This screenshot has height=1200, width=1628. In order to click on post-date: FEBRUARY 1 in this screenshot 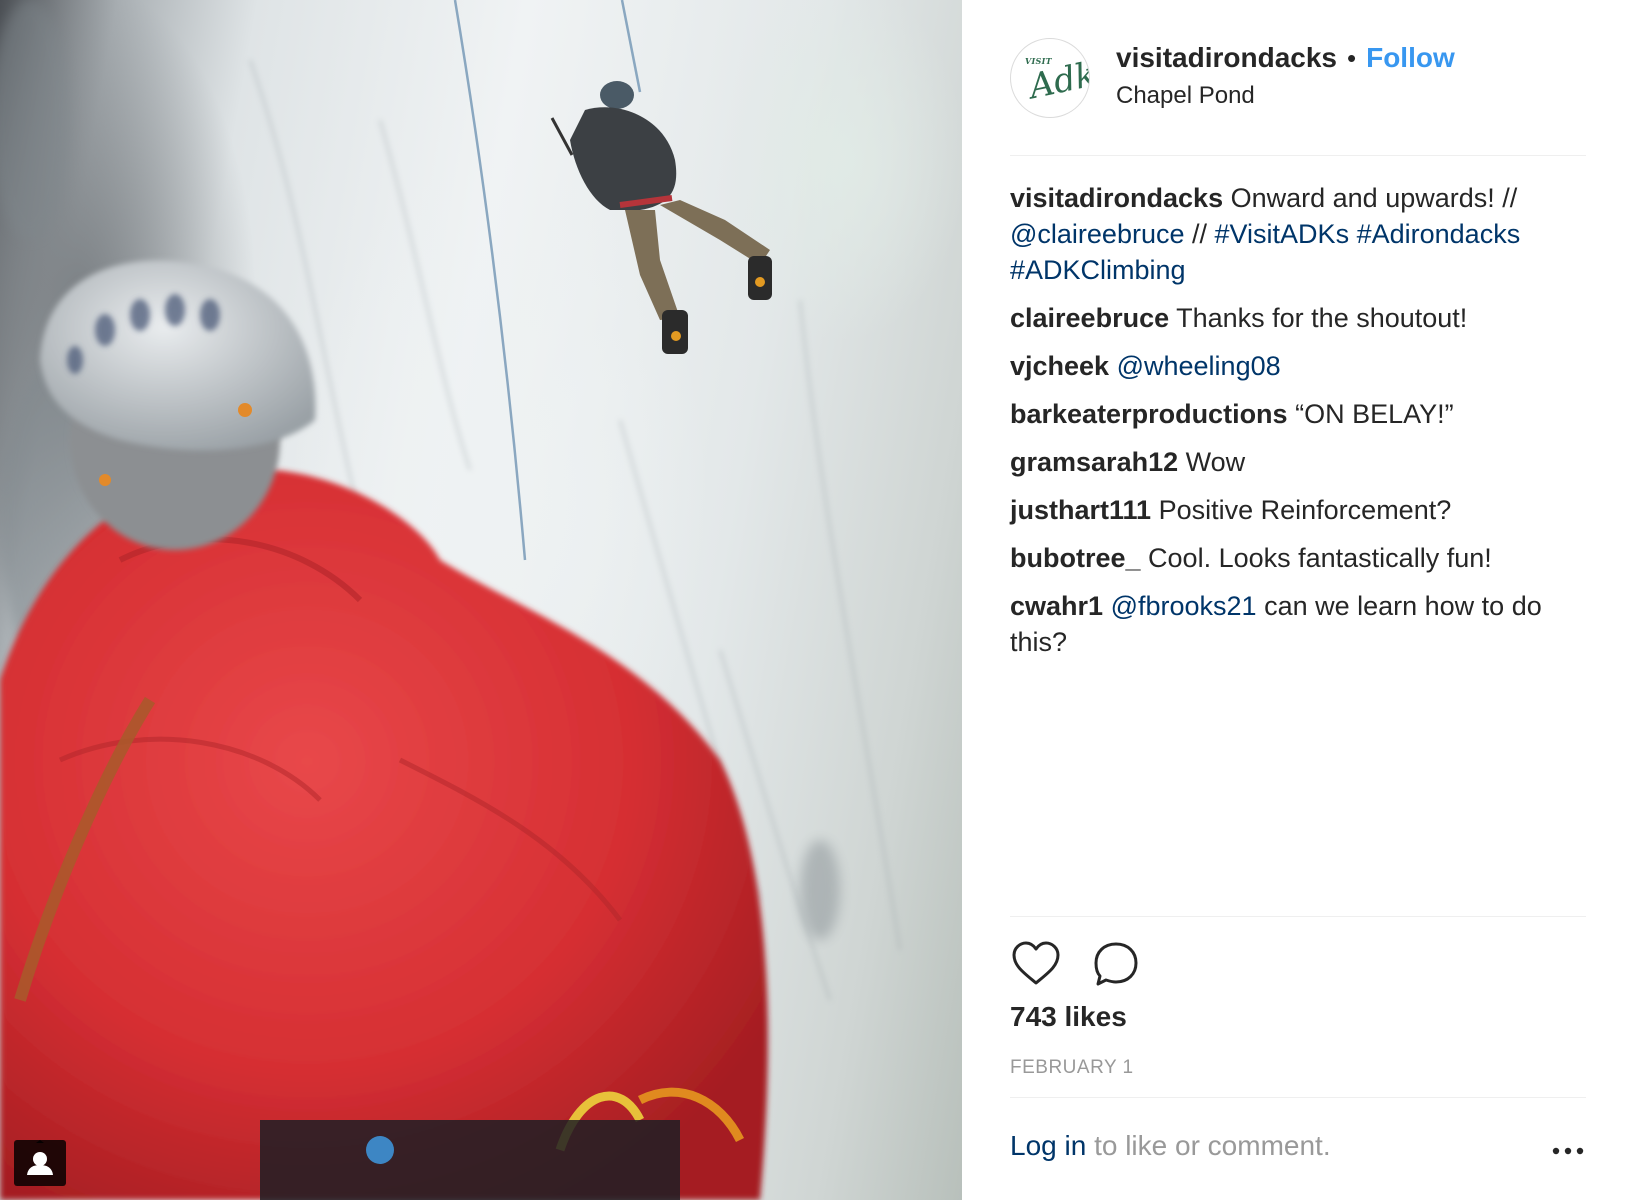, I will do `click(1072, 1068)`.